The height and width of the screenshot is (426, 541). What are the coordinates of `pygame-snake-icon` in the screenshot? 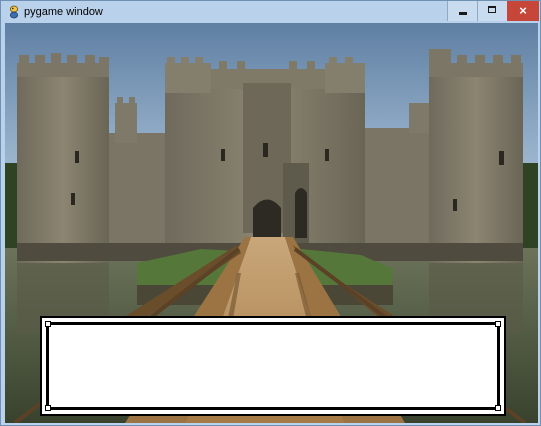 It's located at (14, 12).